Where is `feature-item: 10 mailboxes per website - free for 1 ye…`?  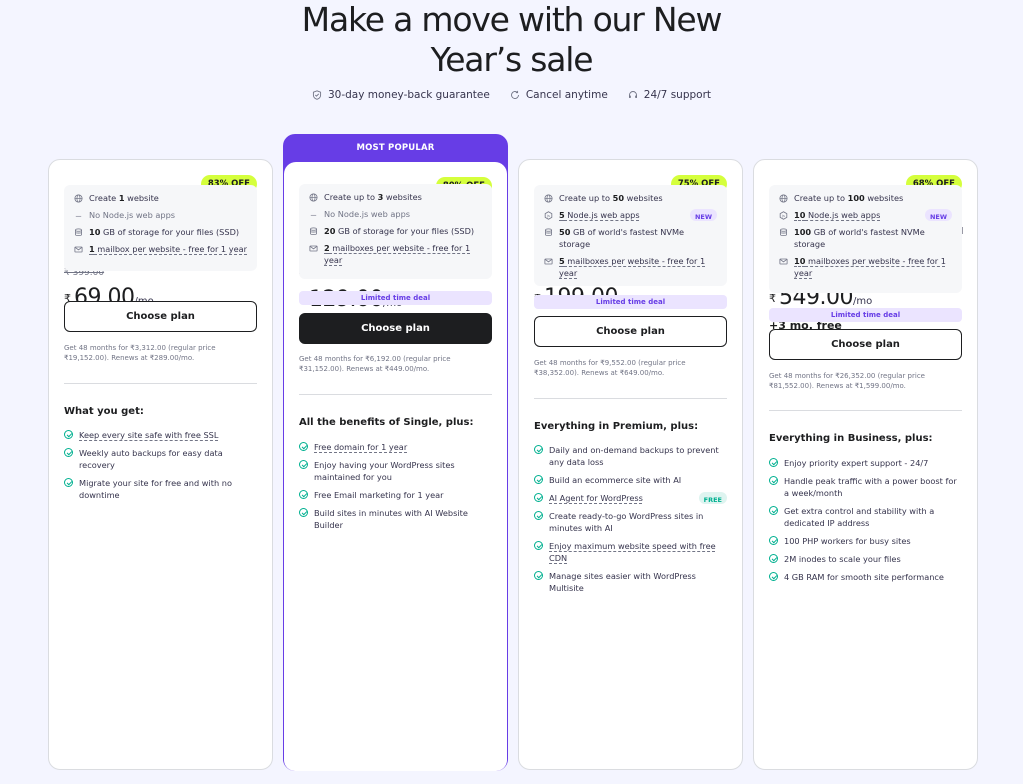 feature-item: 10 mailboxes per website - free for 1 ye… is located at coordinates (865, 267).